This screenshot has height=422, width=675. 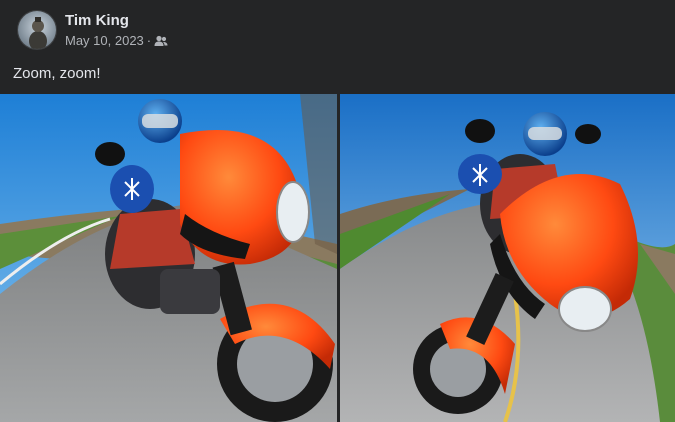 I want to click on post-header: Tim King May 10, 2023 ·, so click(x=337, y=29).